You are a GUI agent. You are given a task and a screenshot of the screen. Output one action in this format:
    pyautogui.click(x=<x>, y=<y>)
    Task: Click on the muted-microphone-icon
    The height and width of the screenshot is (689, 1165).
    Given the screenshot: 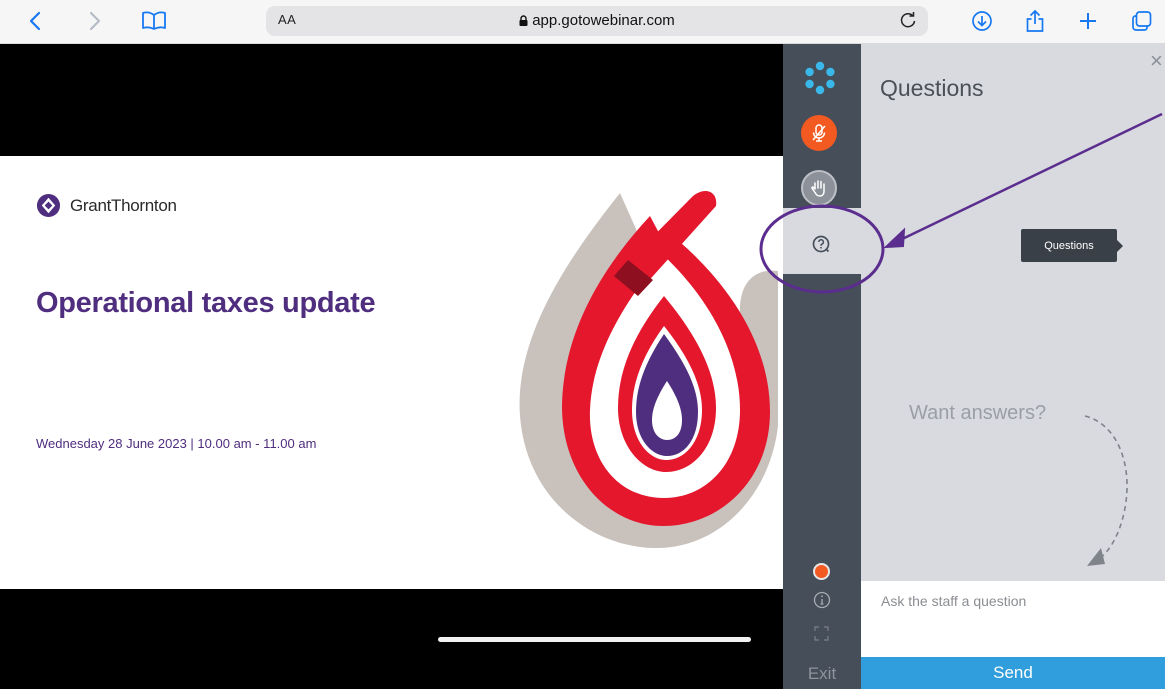 What is the action you would take?
    pyautogui.click(x=819, y=133)
    